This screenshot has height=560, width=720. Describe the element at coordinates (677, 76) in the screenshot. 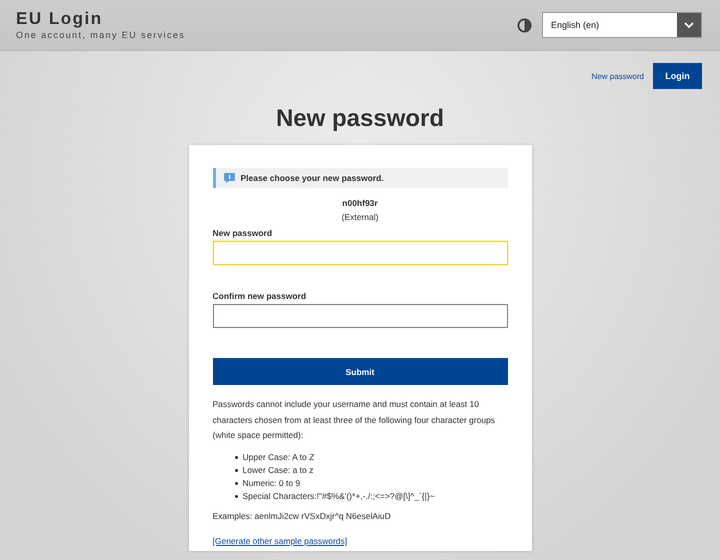

I see `login-button: Login` at that location.